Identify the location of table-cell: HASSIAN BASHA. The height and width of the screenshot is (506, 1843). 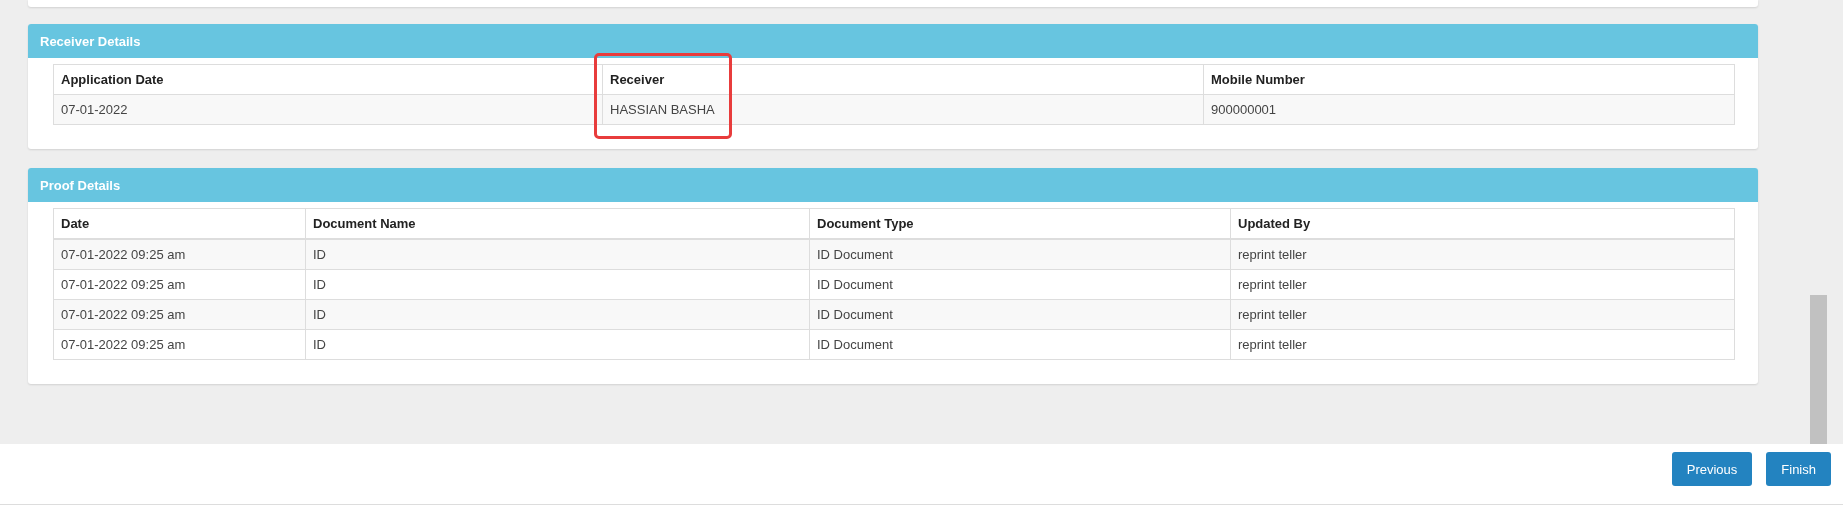
(903, 109).